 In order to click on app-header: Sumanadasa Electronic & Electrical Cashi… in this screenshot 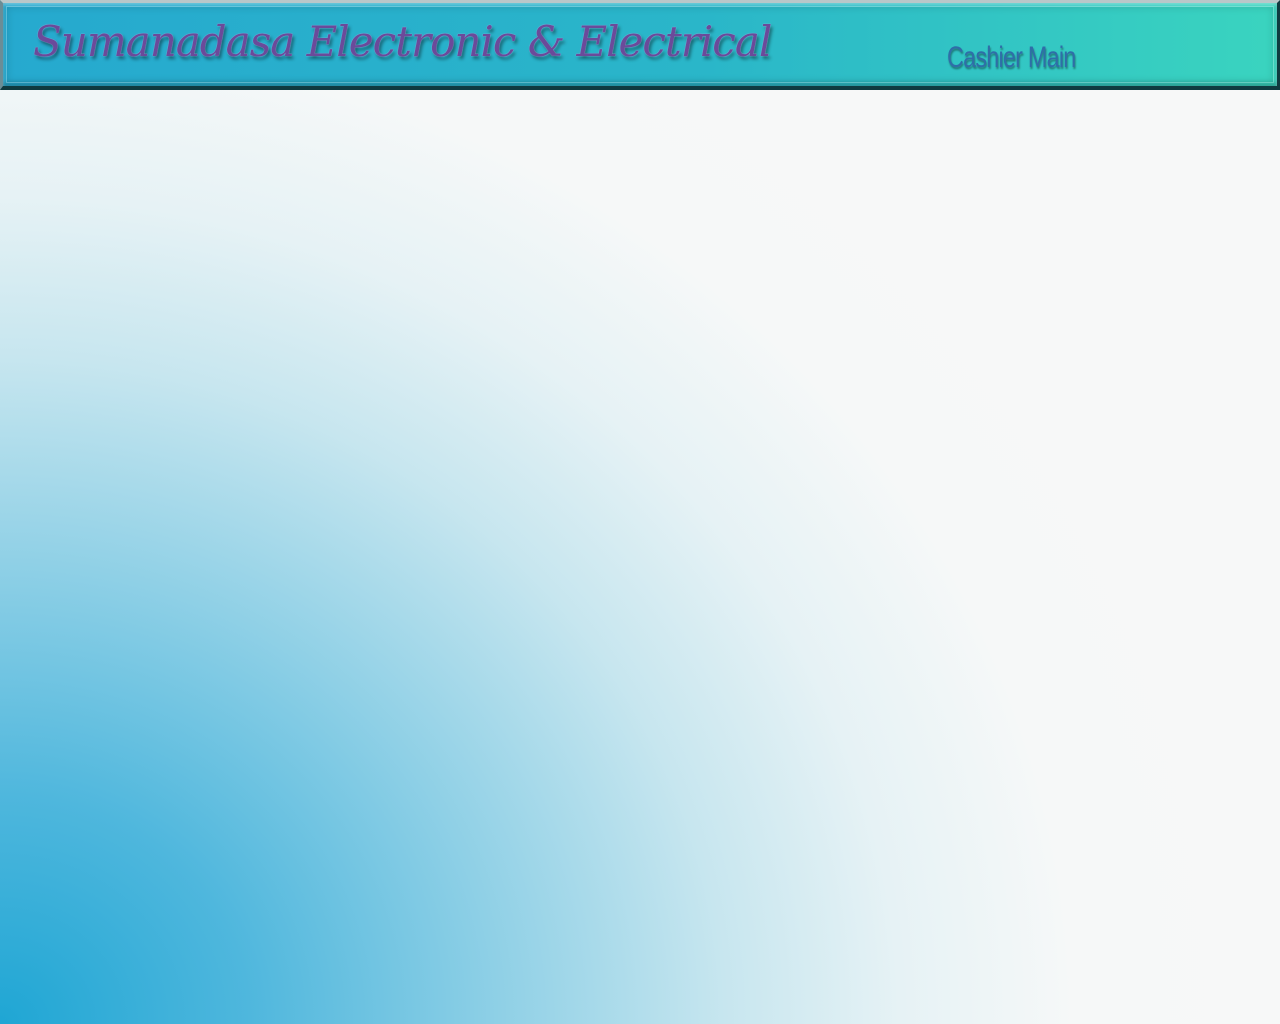, I will do `click(640, 45)`.